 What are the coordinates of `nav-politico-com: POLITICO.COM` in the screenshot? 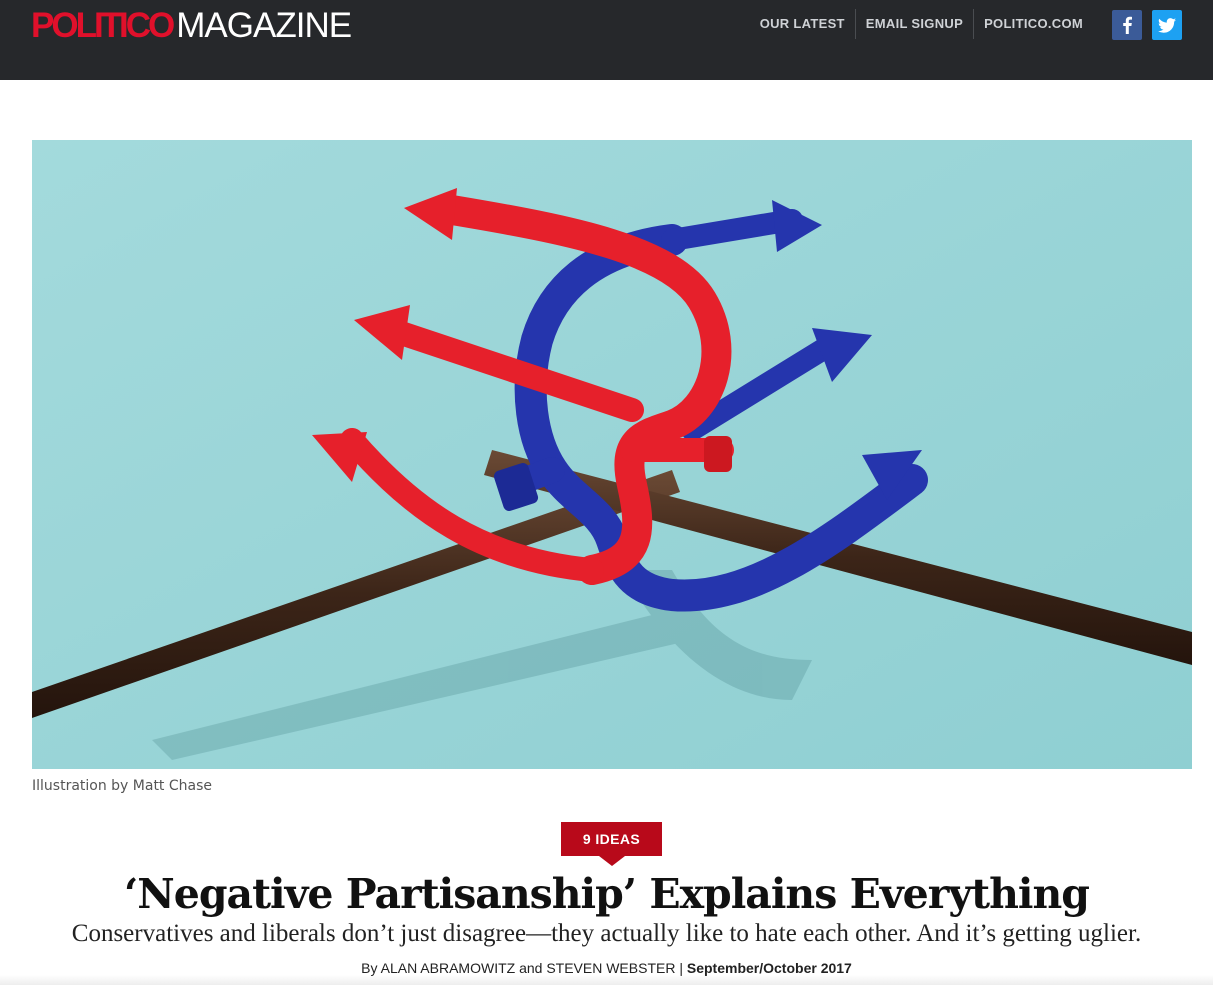 It's located at (1033, 24).